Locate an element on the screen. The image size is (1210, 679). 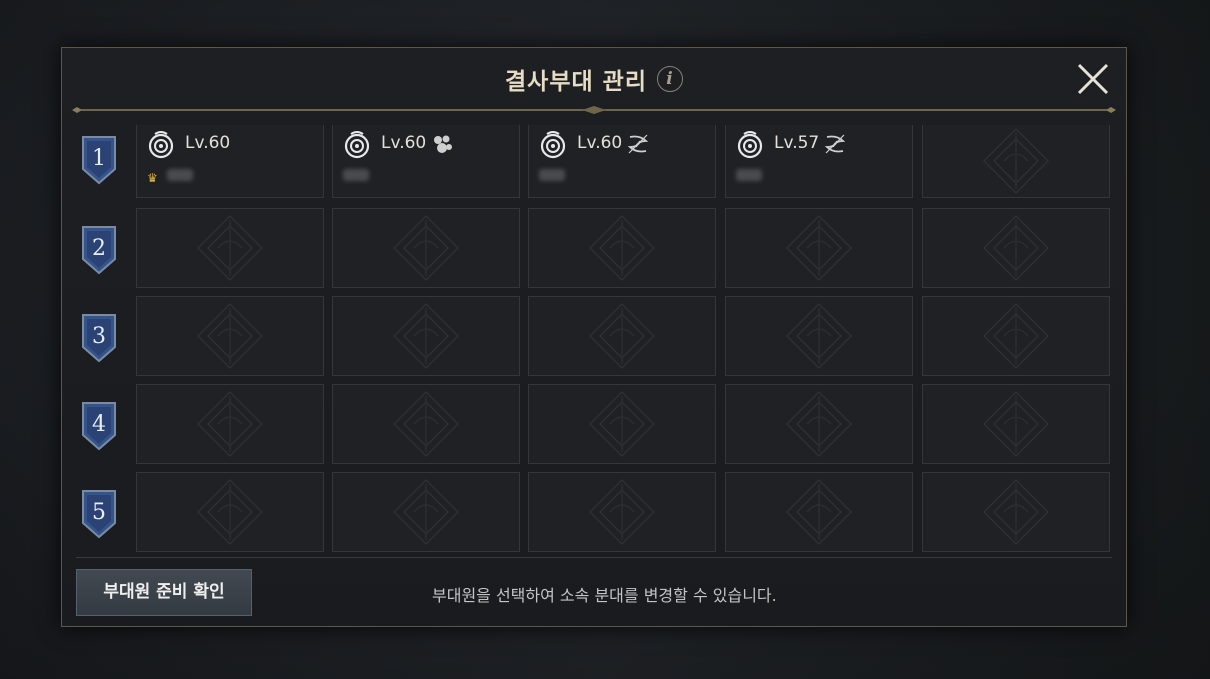
svg-text: 3 is located at coordinates (99, 336).